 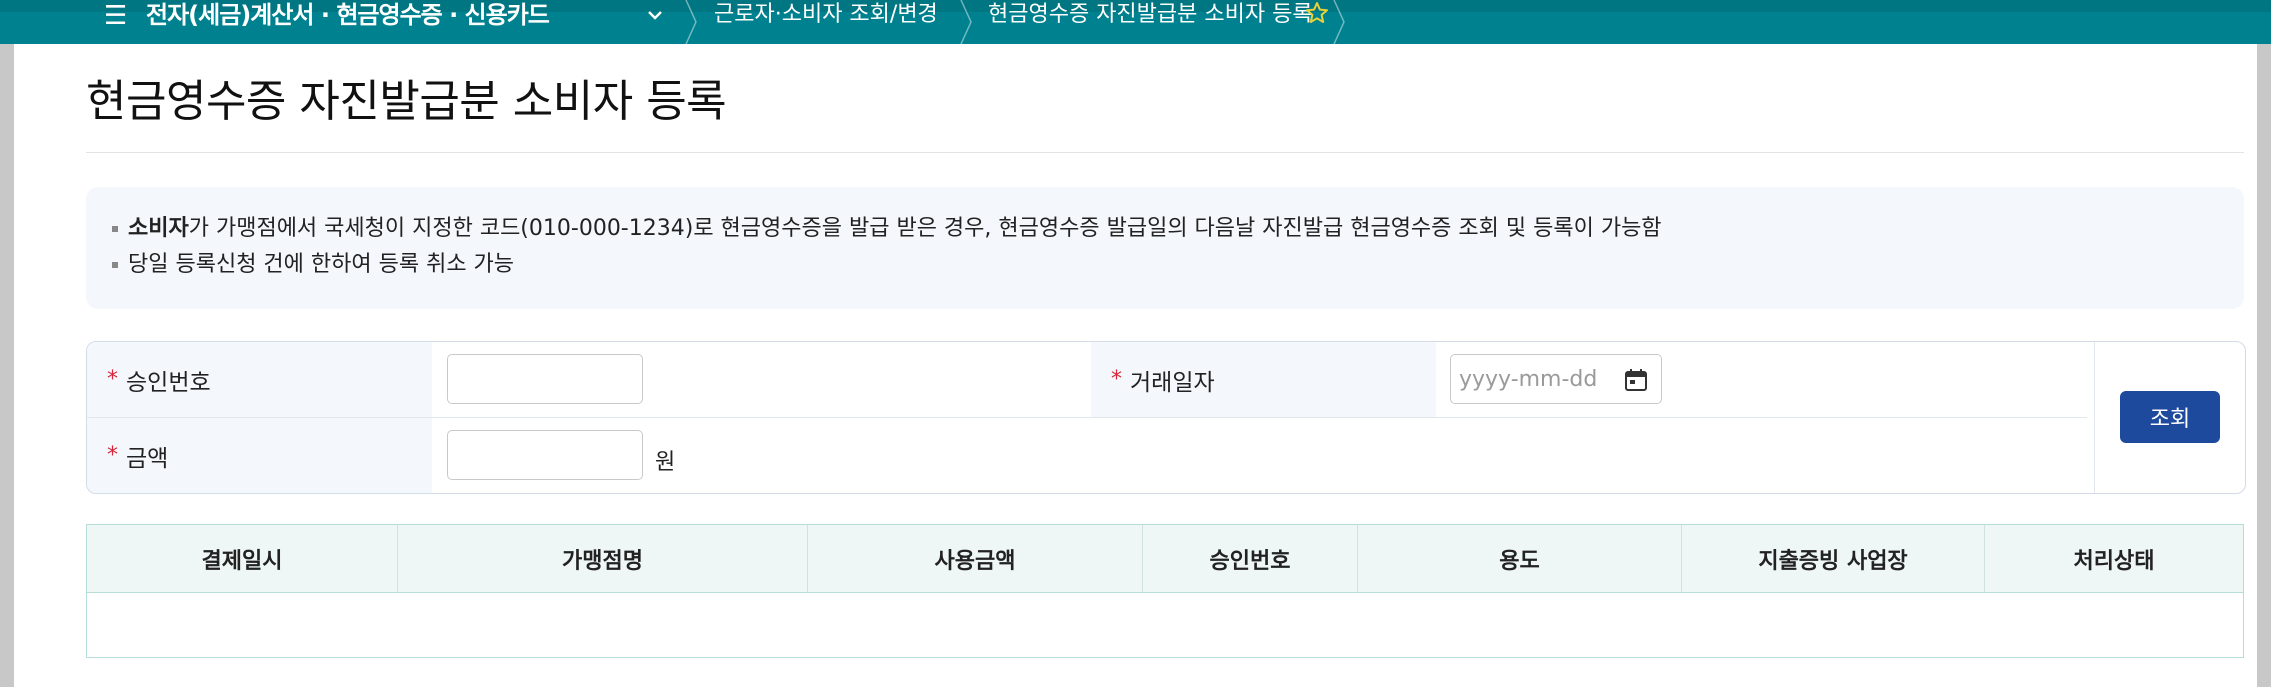 I want to click on column-header-merchant-name: 가맹점명, so click(x=603, y=558).